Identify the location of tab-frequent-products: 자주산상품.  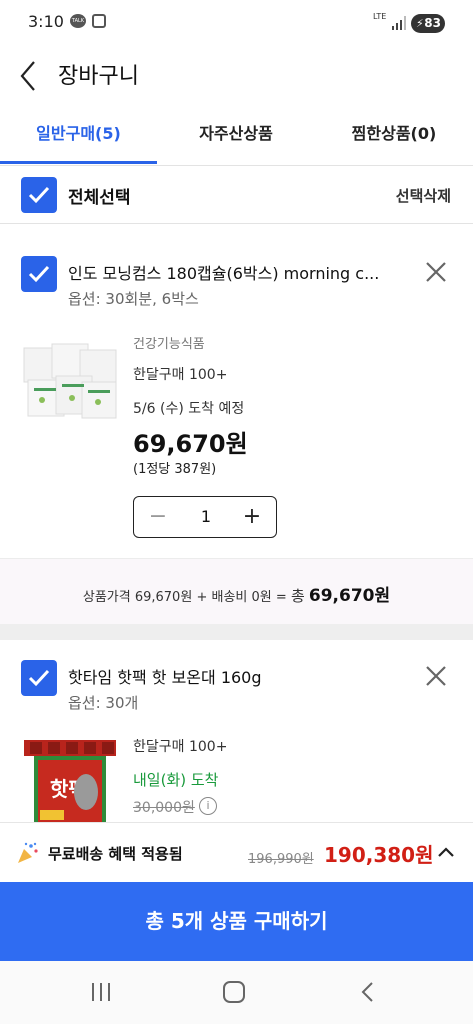
(236, 136).